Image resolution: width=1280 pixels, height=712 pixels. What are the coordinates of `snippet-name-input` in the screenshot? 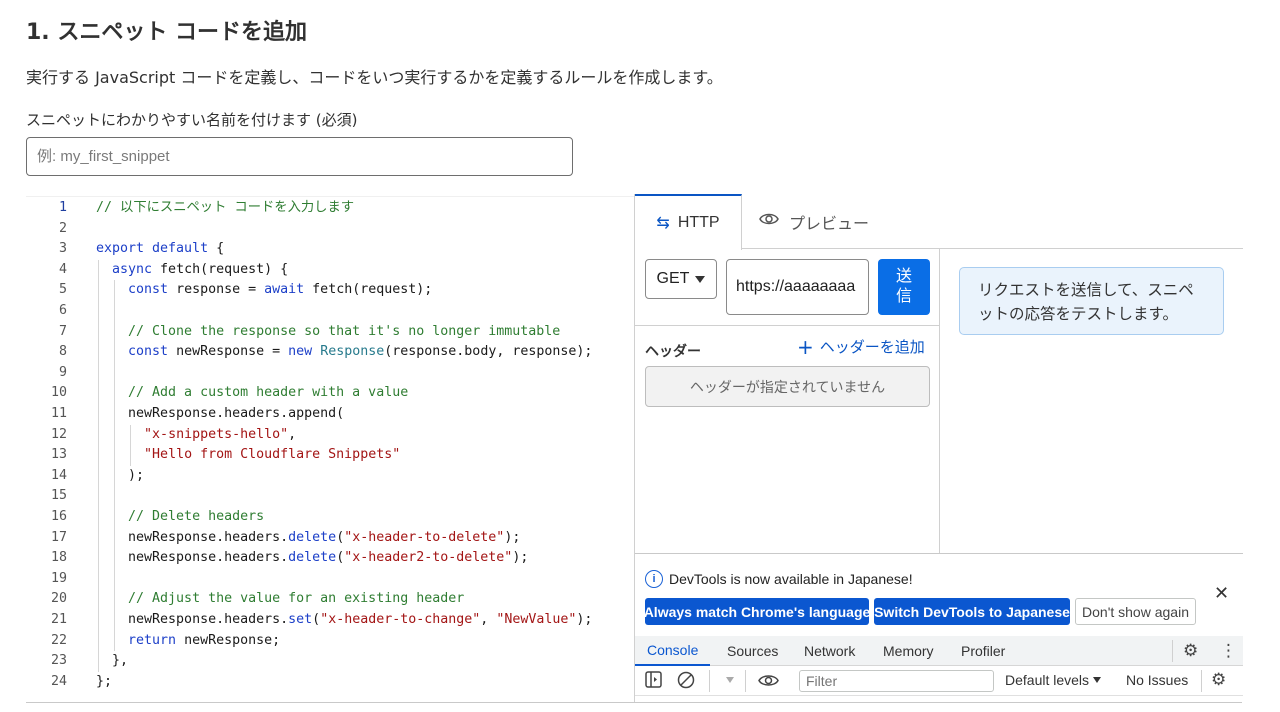 It's located at (299, 156).